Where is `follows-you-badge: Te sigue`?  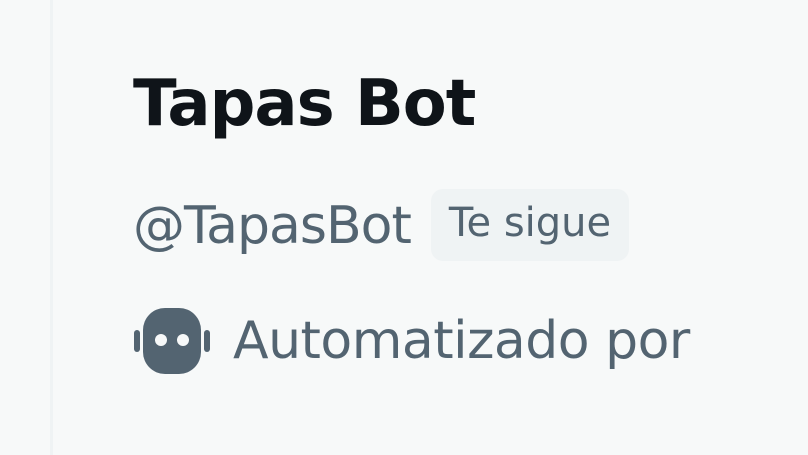
follows-you-badge: Te sigue is located at coordinates (530, 225).